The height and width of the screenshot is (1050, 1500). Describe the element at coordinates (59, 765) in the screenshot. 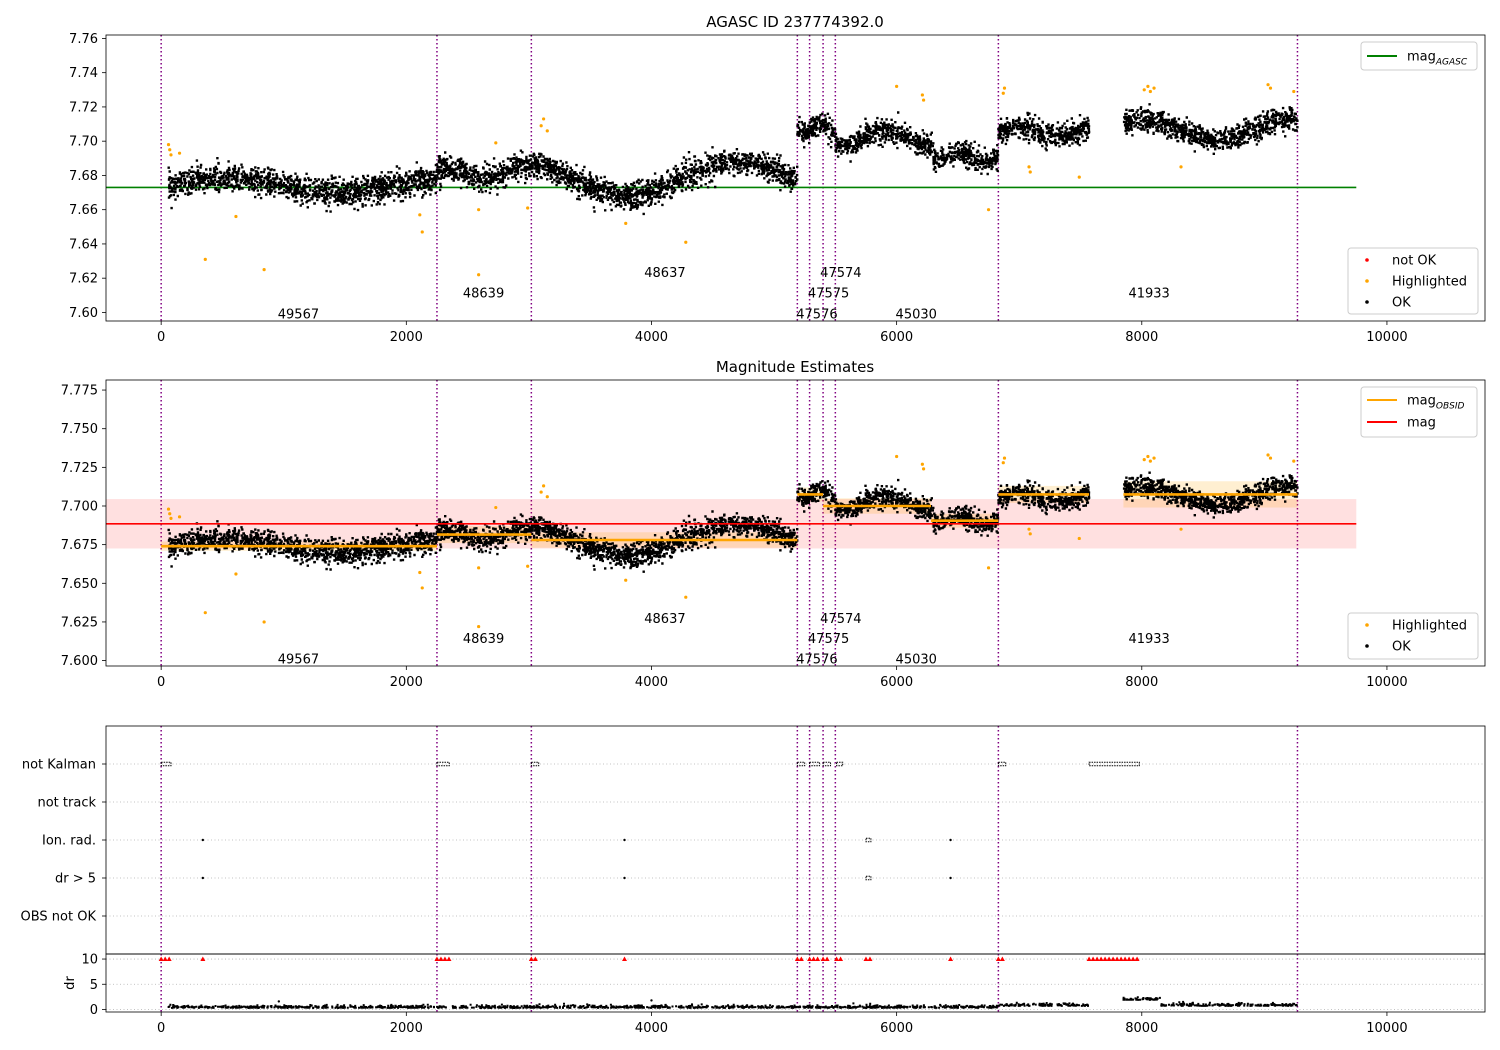

I see `flag-category-label: not Kalman` at that location.